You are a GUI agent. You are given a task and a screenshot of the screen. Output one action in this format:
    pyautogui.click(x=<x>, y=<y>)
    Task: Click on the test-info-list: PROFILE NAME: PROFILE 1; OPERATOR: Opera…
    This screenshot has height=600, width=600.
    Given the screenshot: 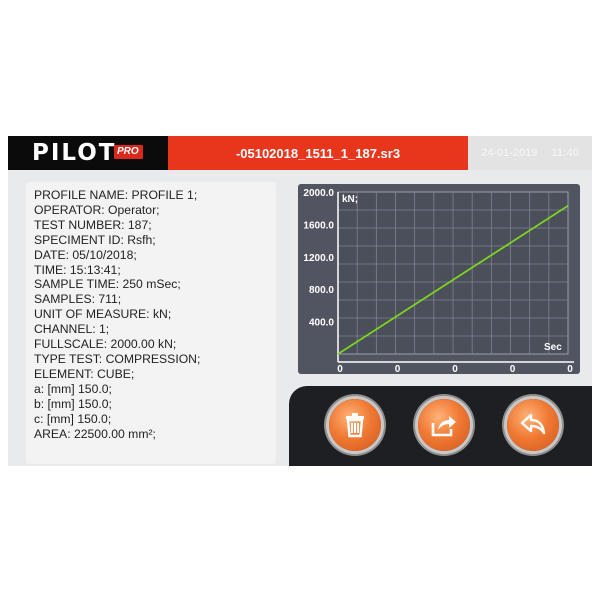 What is the action you would take?
    pyautogui.click(x=117, y=314)
    